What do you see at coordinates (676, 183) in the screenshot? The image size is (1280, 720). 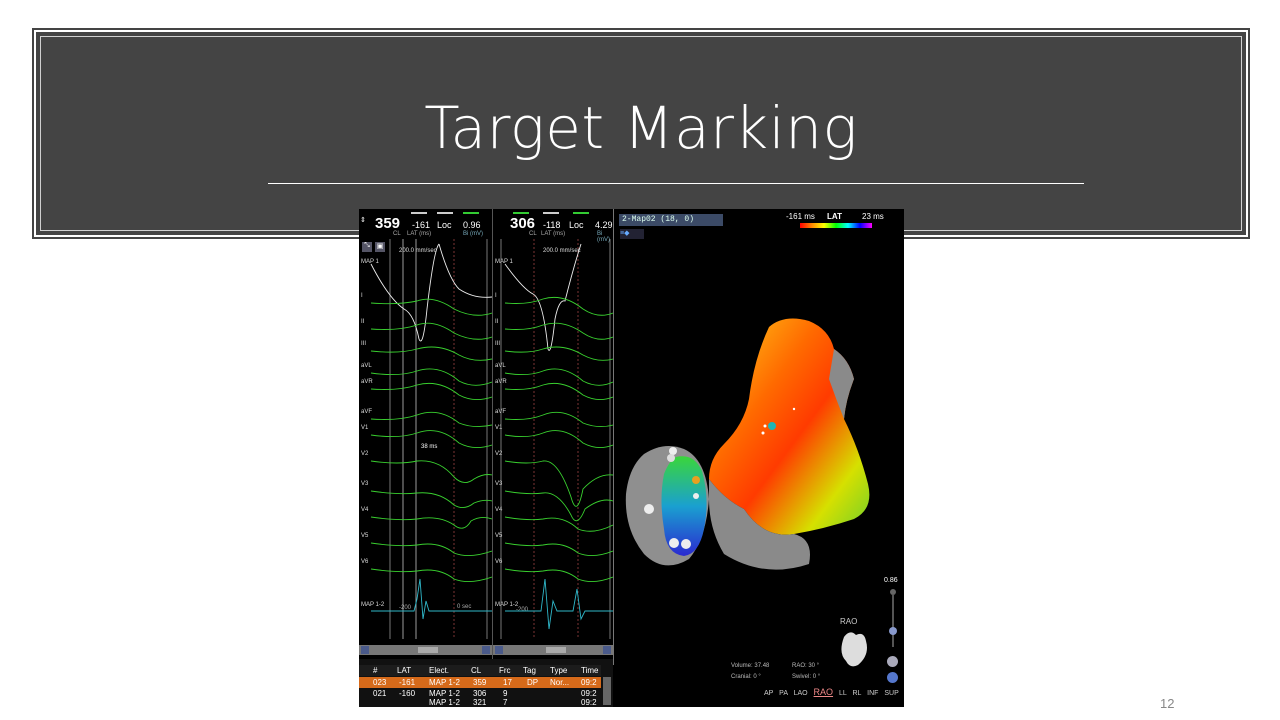 I see `title-underline` at bounding box center [676, 183].